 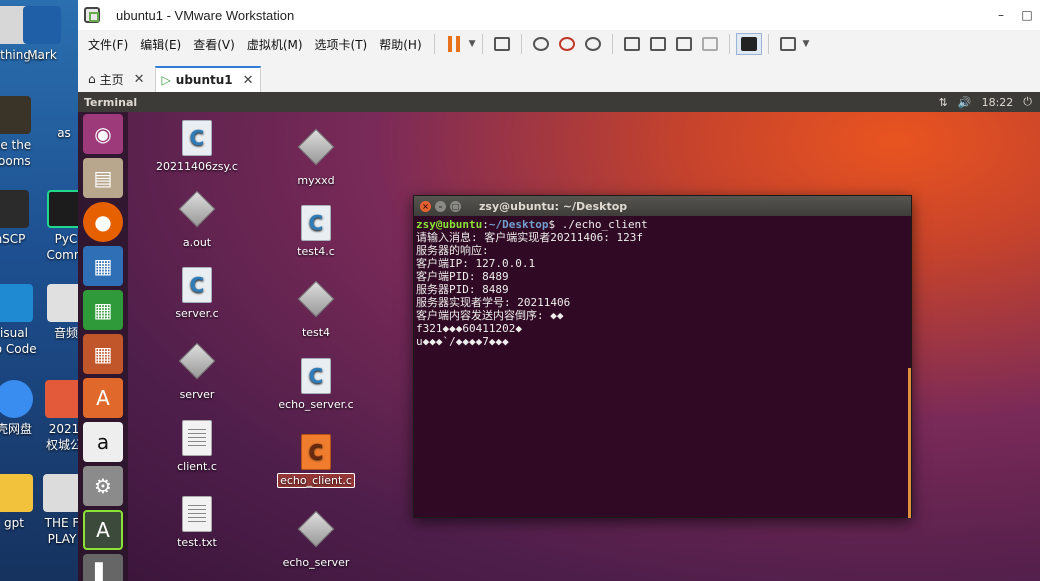 I want to click on tab-home: ⌂ 主页 ✕, so click(x=116, y=79).